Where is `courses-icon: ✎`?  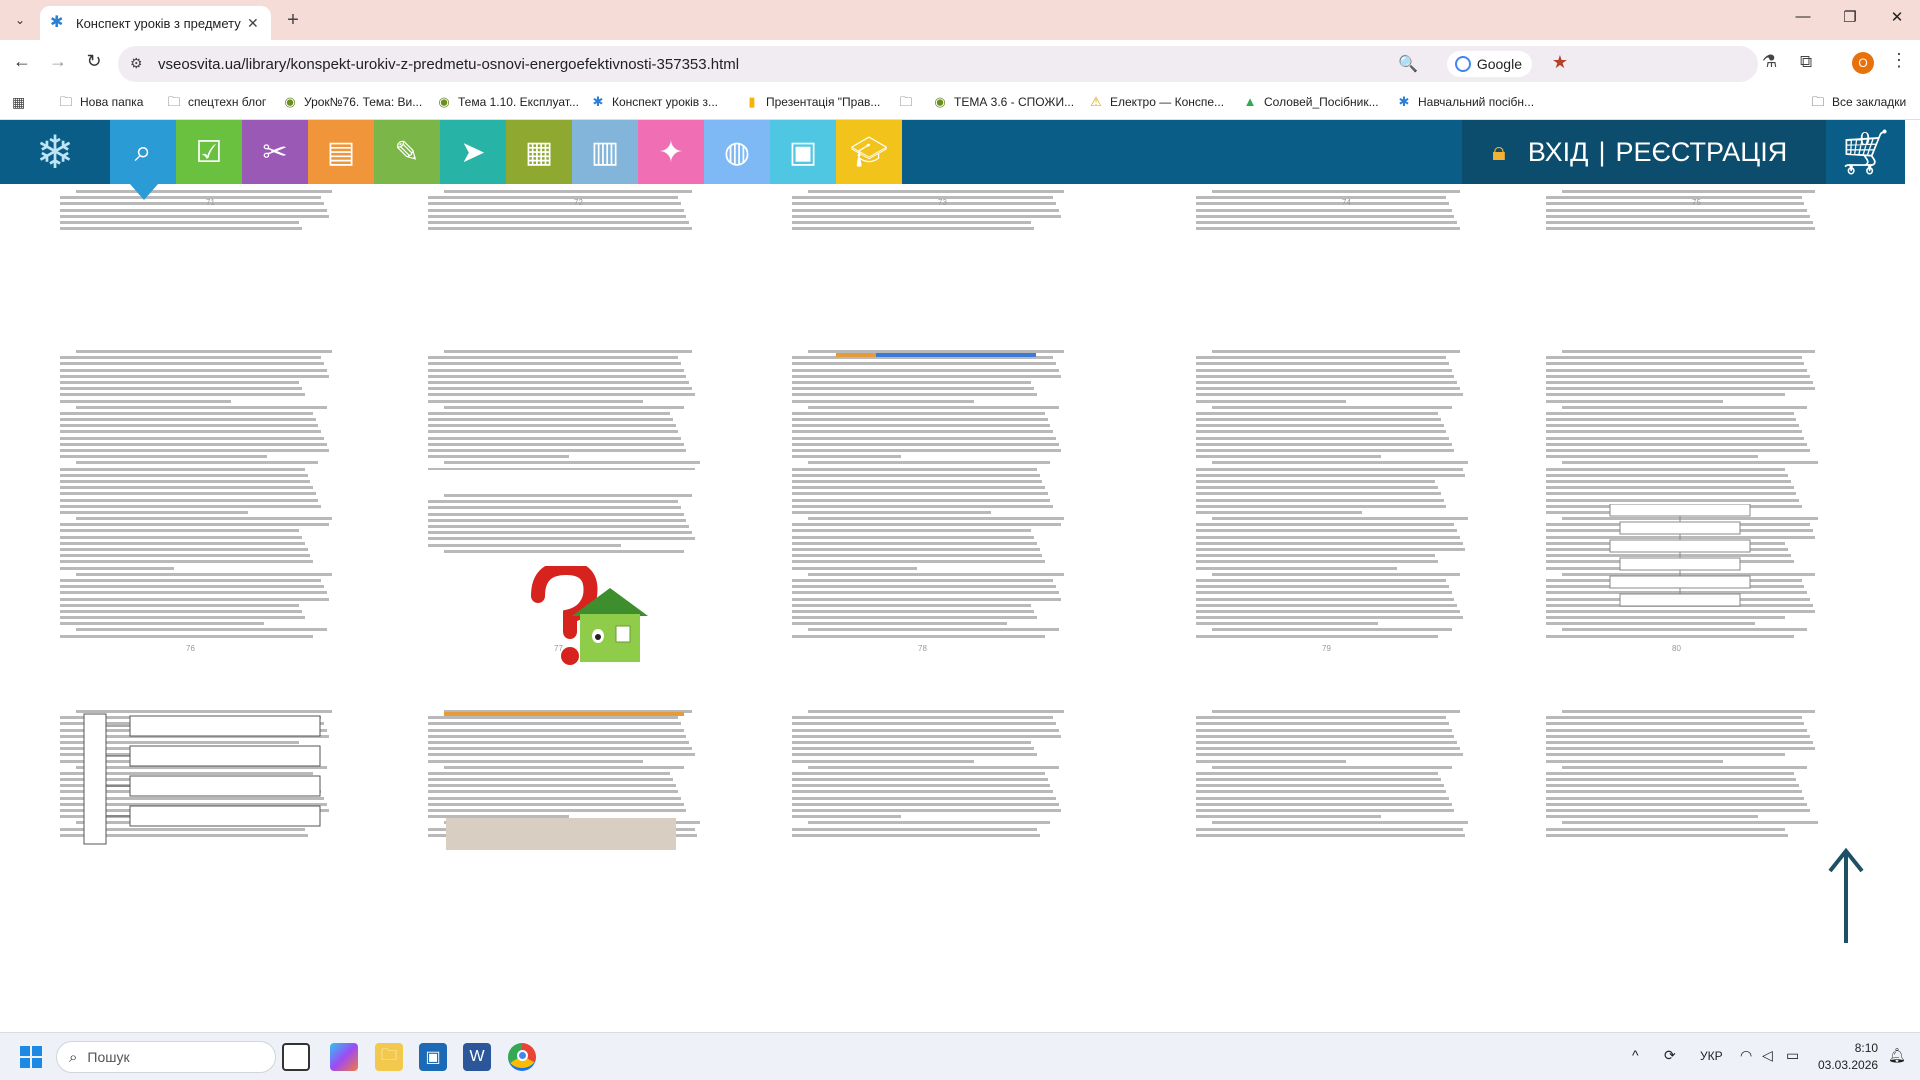
courses-icon: ✎ is located at coordinates (407, 152).